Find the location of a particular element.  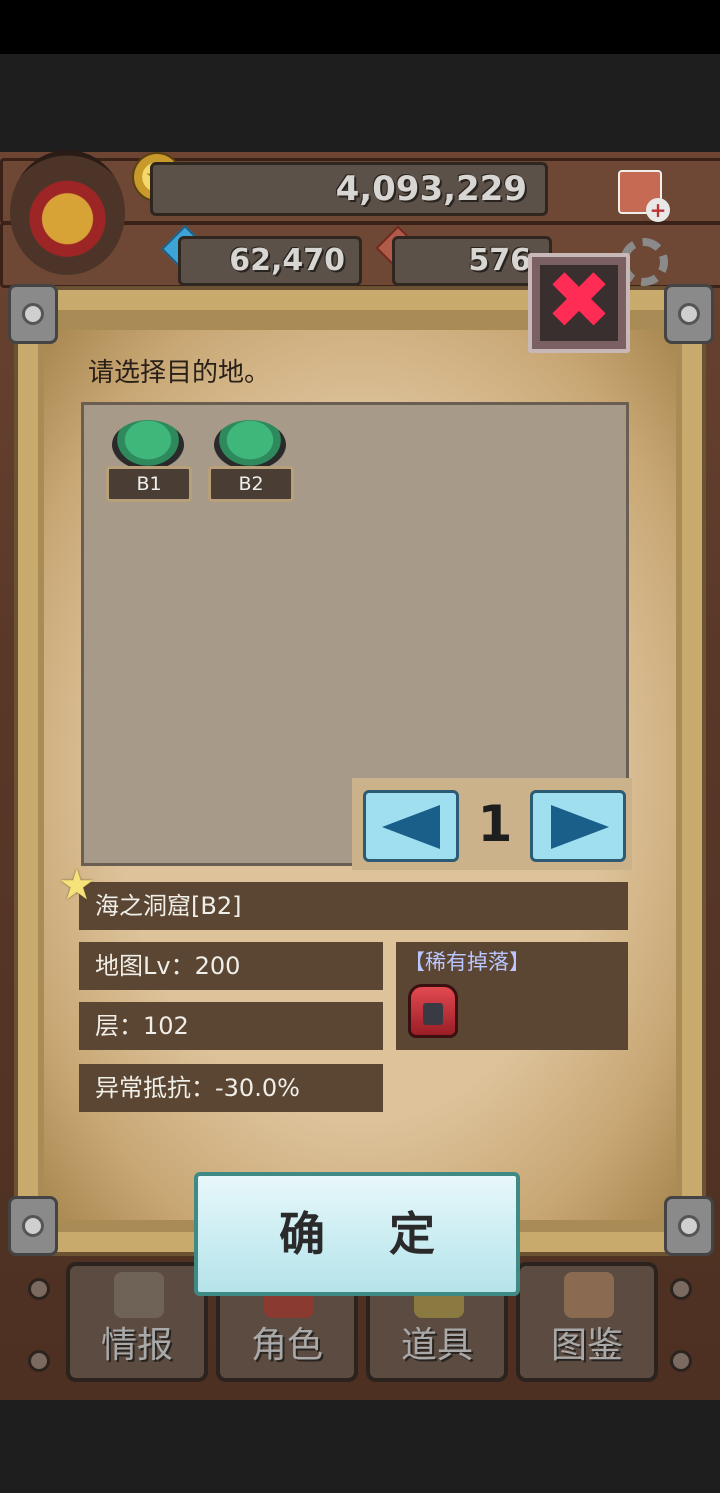

tab-label: 道具 is located at coordinates (436, 1345).